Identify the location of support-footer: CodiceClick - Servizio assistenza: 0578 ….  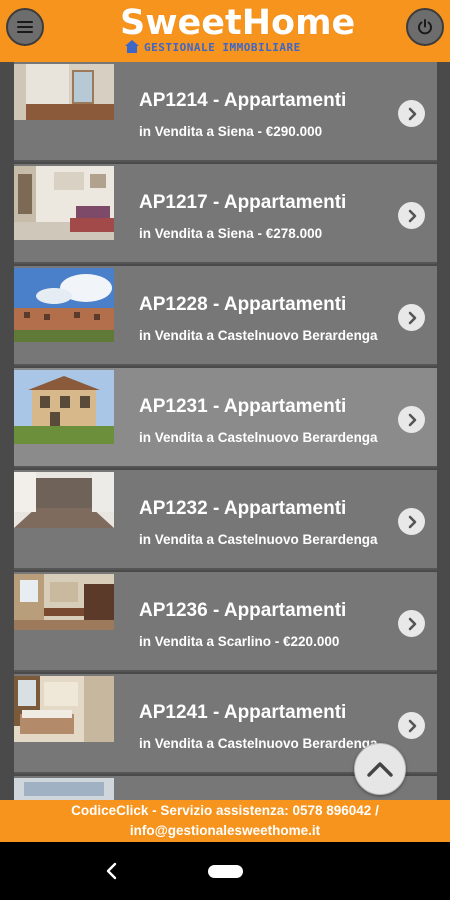
(225, 821).